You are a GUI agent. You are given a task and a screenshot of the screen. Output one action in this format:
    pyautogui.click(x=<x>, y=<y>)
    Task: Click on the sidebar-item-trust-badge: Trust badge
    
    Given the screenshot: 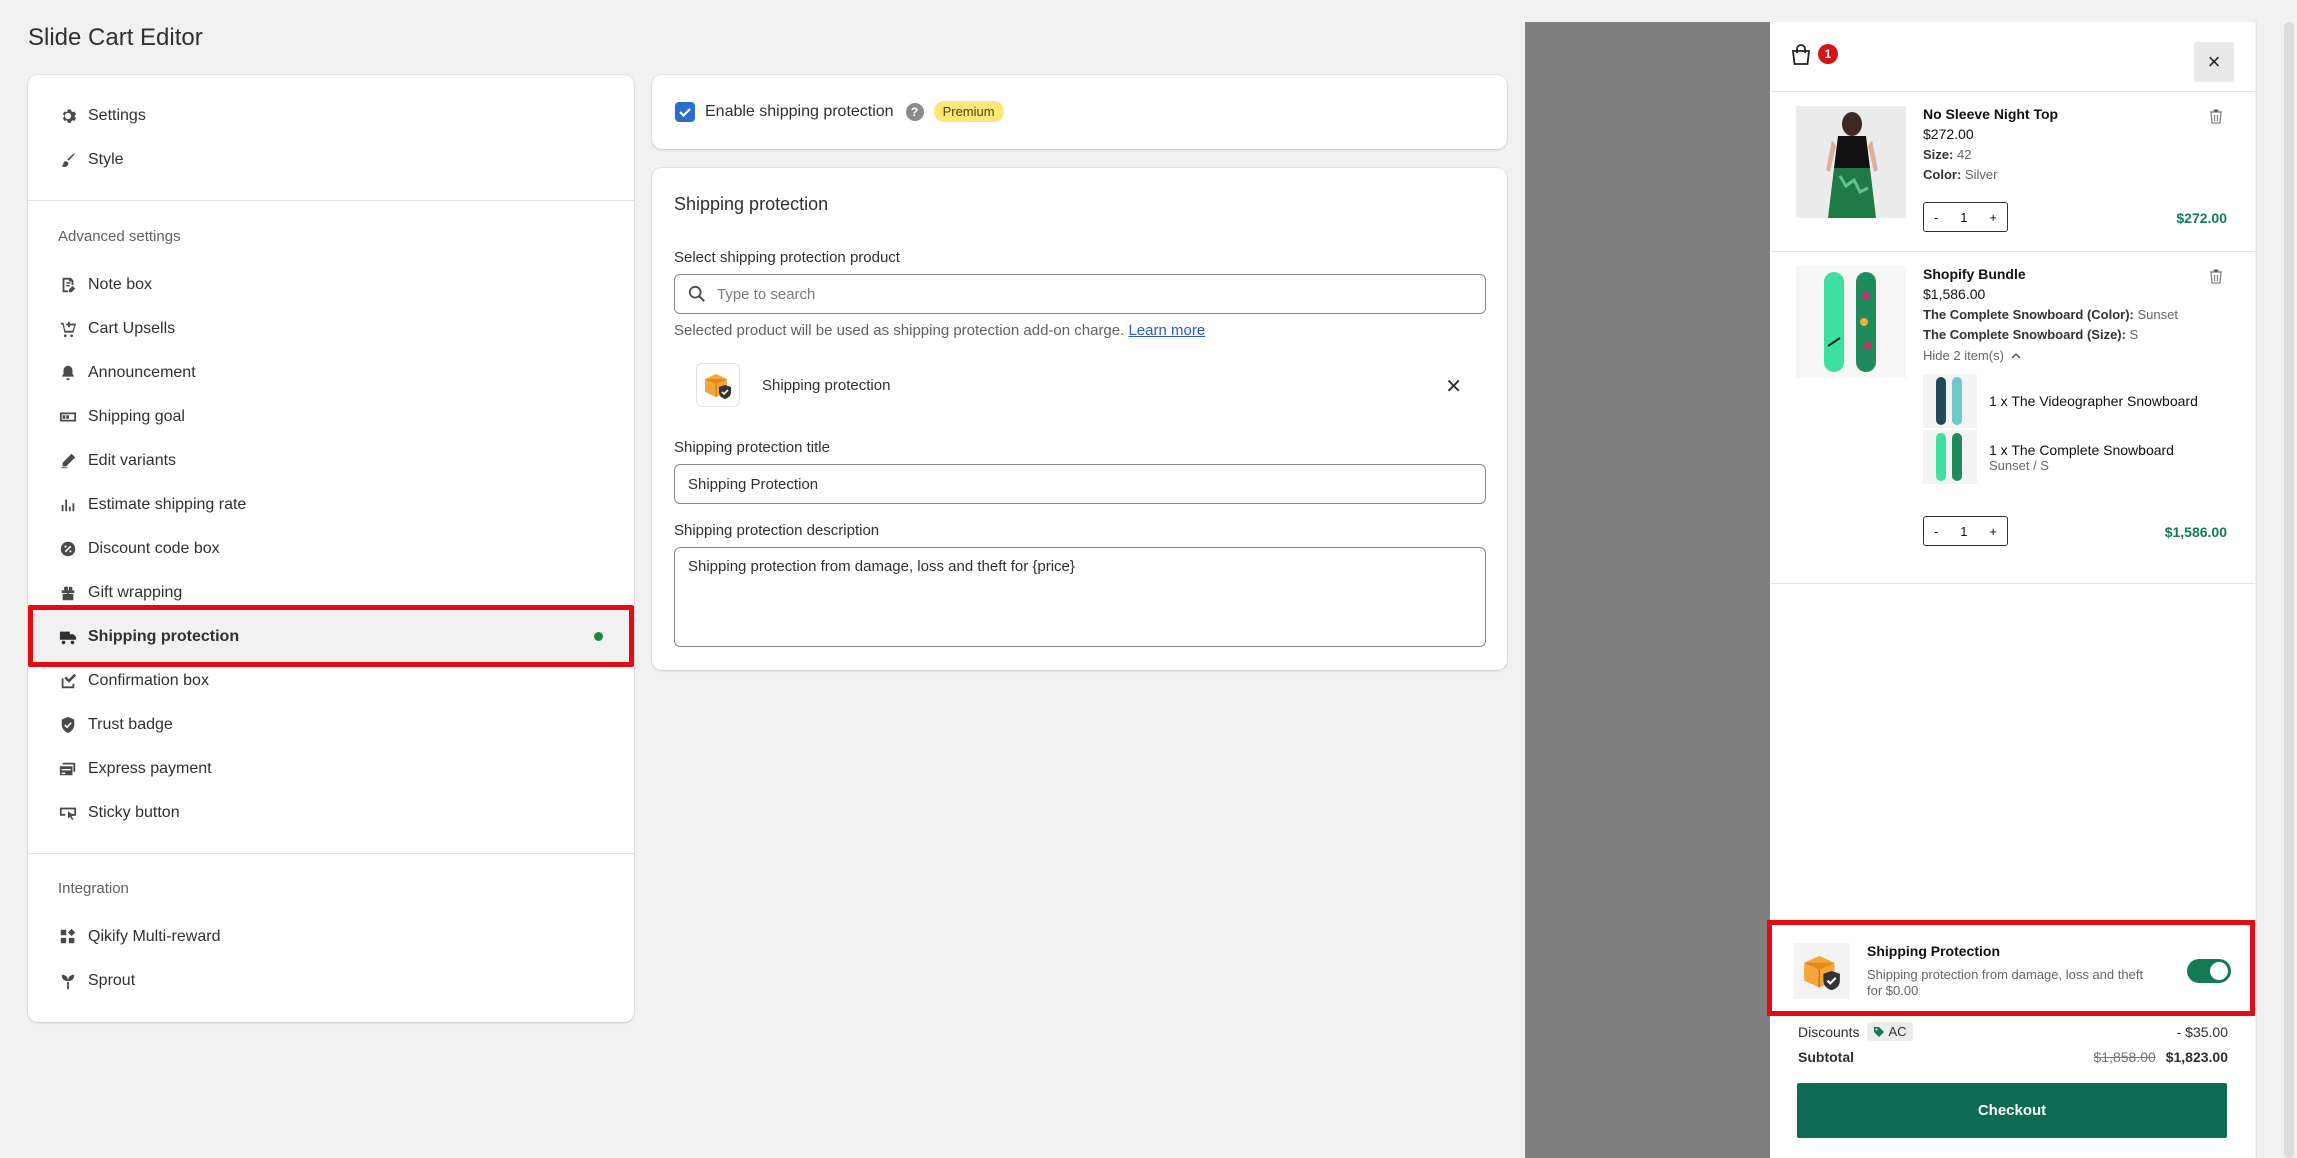 What is the action you would take?
    pyautogui.click(x=115, y=725)
    